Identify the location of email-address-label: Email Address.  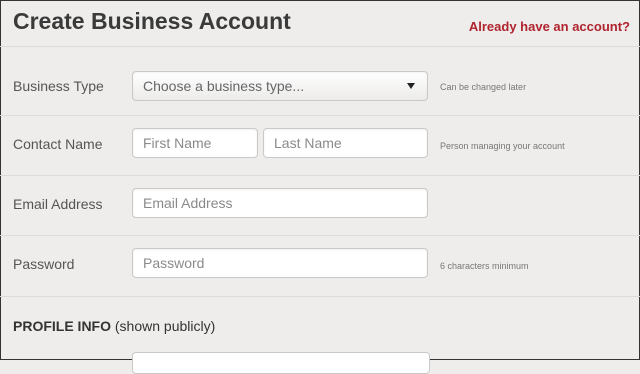
(58, 204).